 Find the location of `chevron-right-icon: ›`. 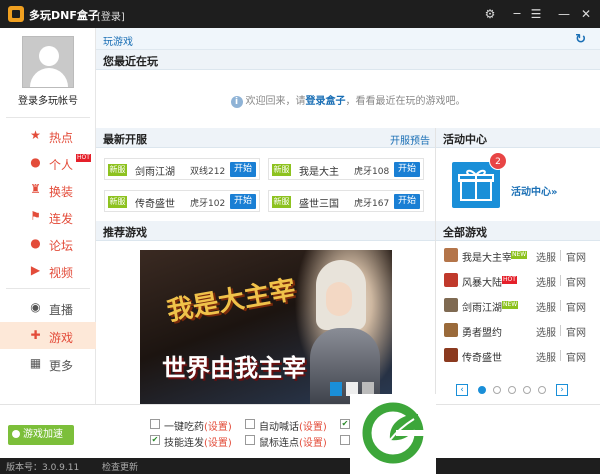

chevron-right-icon: › is located at coordinates (562, 390).